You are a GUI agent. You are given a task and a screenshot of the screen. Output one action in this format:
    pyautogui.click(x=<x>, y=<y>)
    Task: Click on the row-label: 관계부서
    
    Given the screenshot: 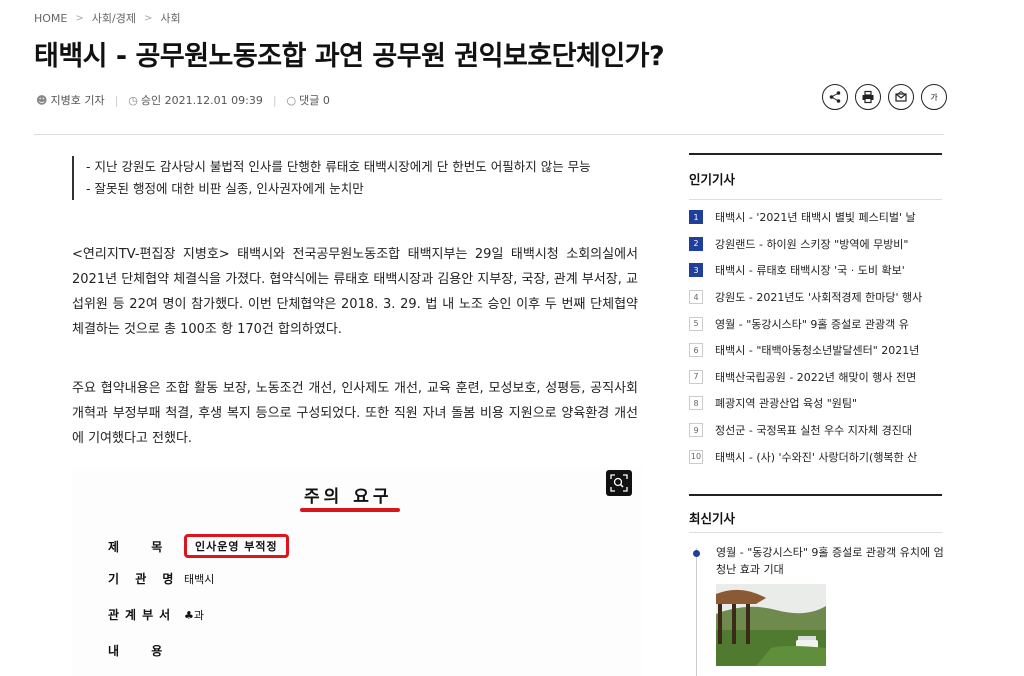 What is the action you would take?
    pyautogui.click(x=142, y=615)
    